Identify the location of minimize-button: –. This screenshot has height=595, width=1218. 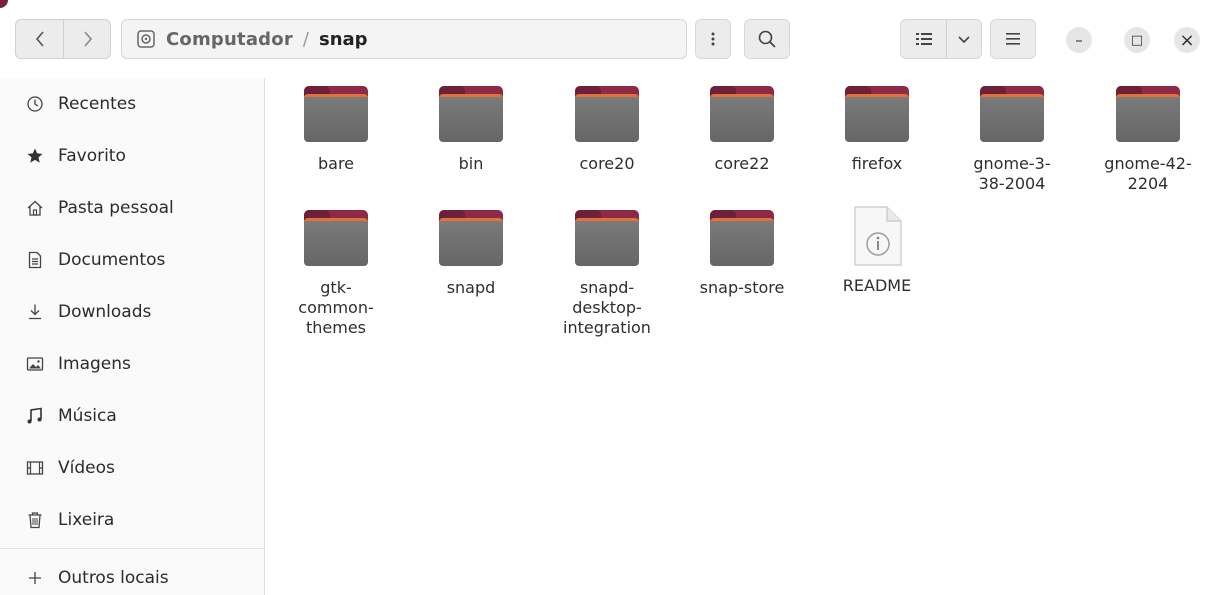
(1079, 40).